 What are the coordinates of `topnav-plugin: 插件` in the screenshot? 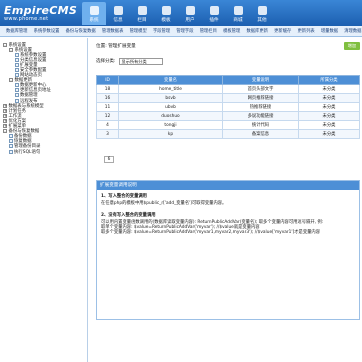 It's located at (214, 13).